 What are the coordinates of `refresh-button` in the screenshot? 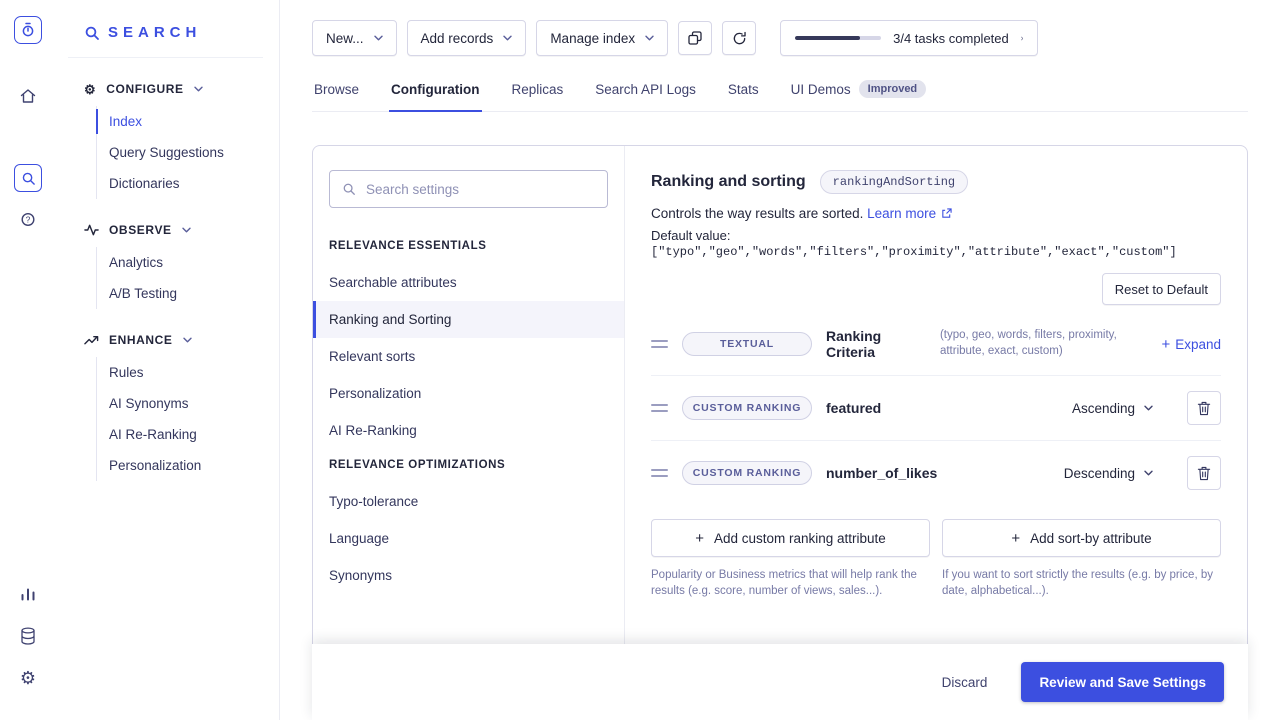 It's located at (739, 38).